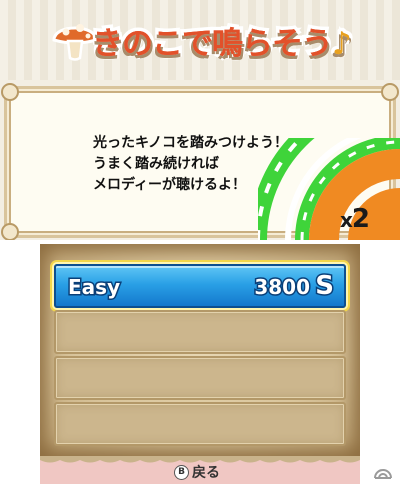 This screenshot has width=400, height=488. What do you see at coordinates (329, 189) in the screenshot?
I see `multiplier-rings` at bounding box center [329, 189].